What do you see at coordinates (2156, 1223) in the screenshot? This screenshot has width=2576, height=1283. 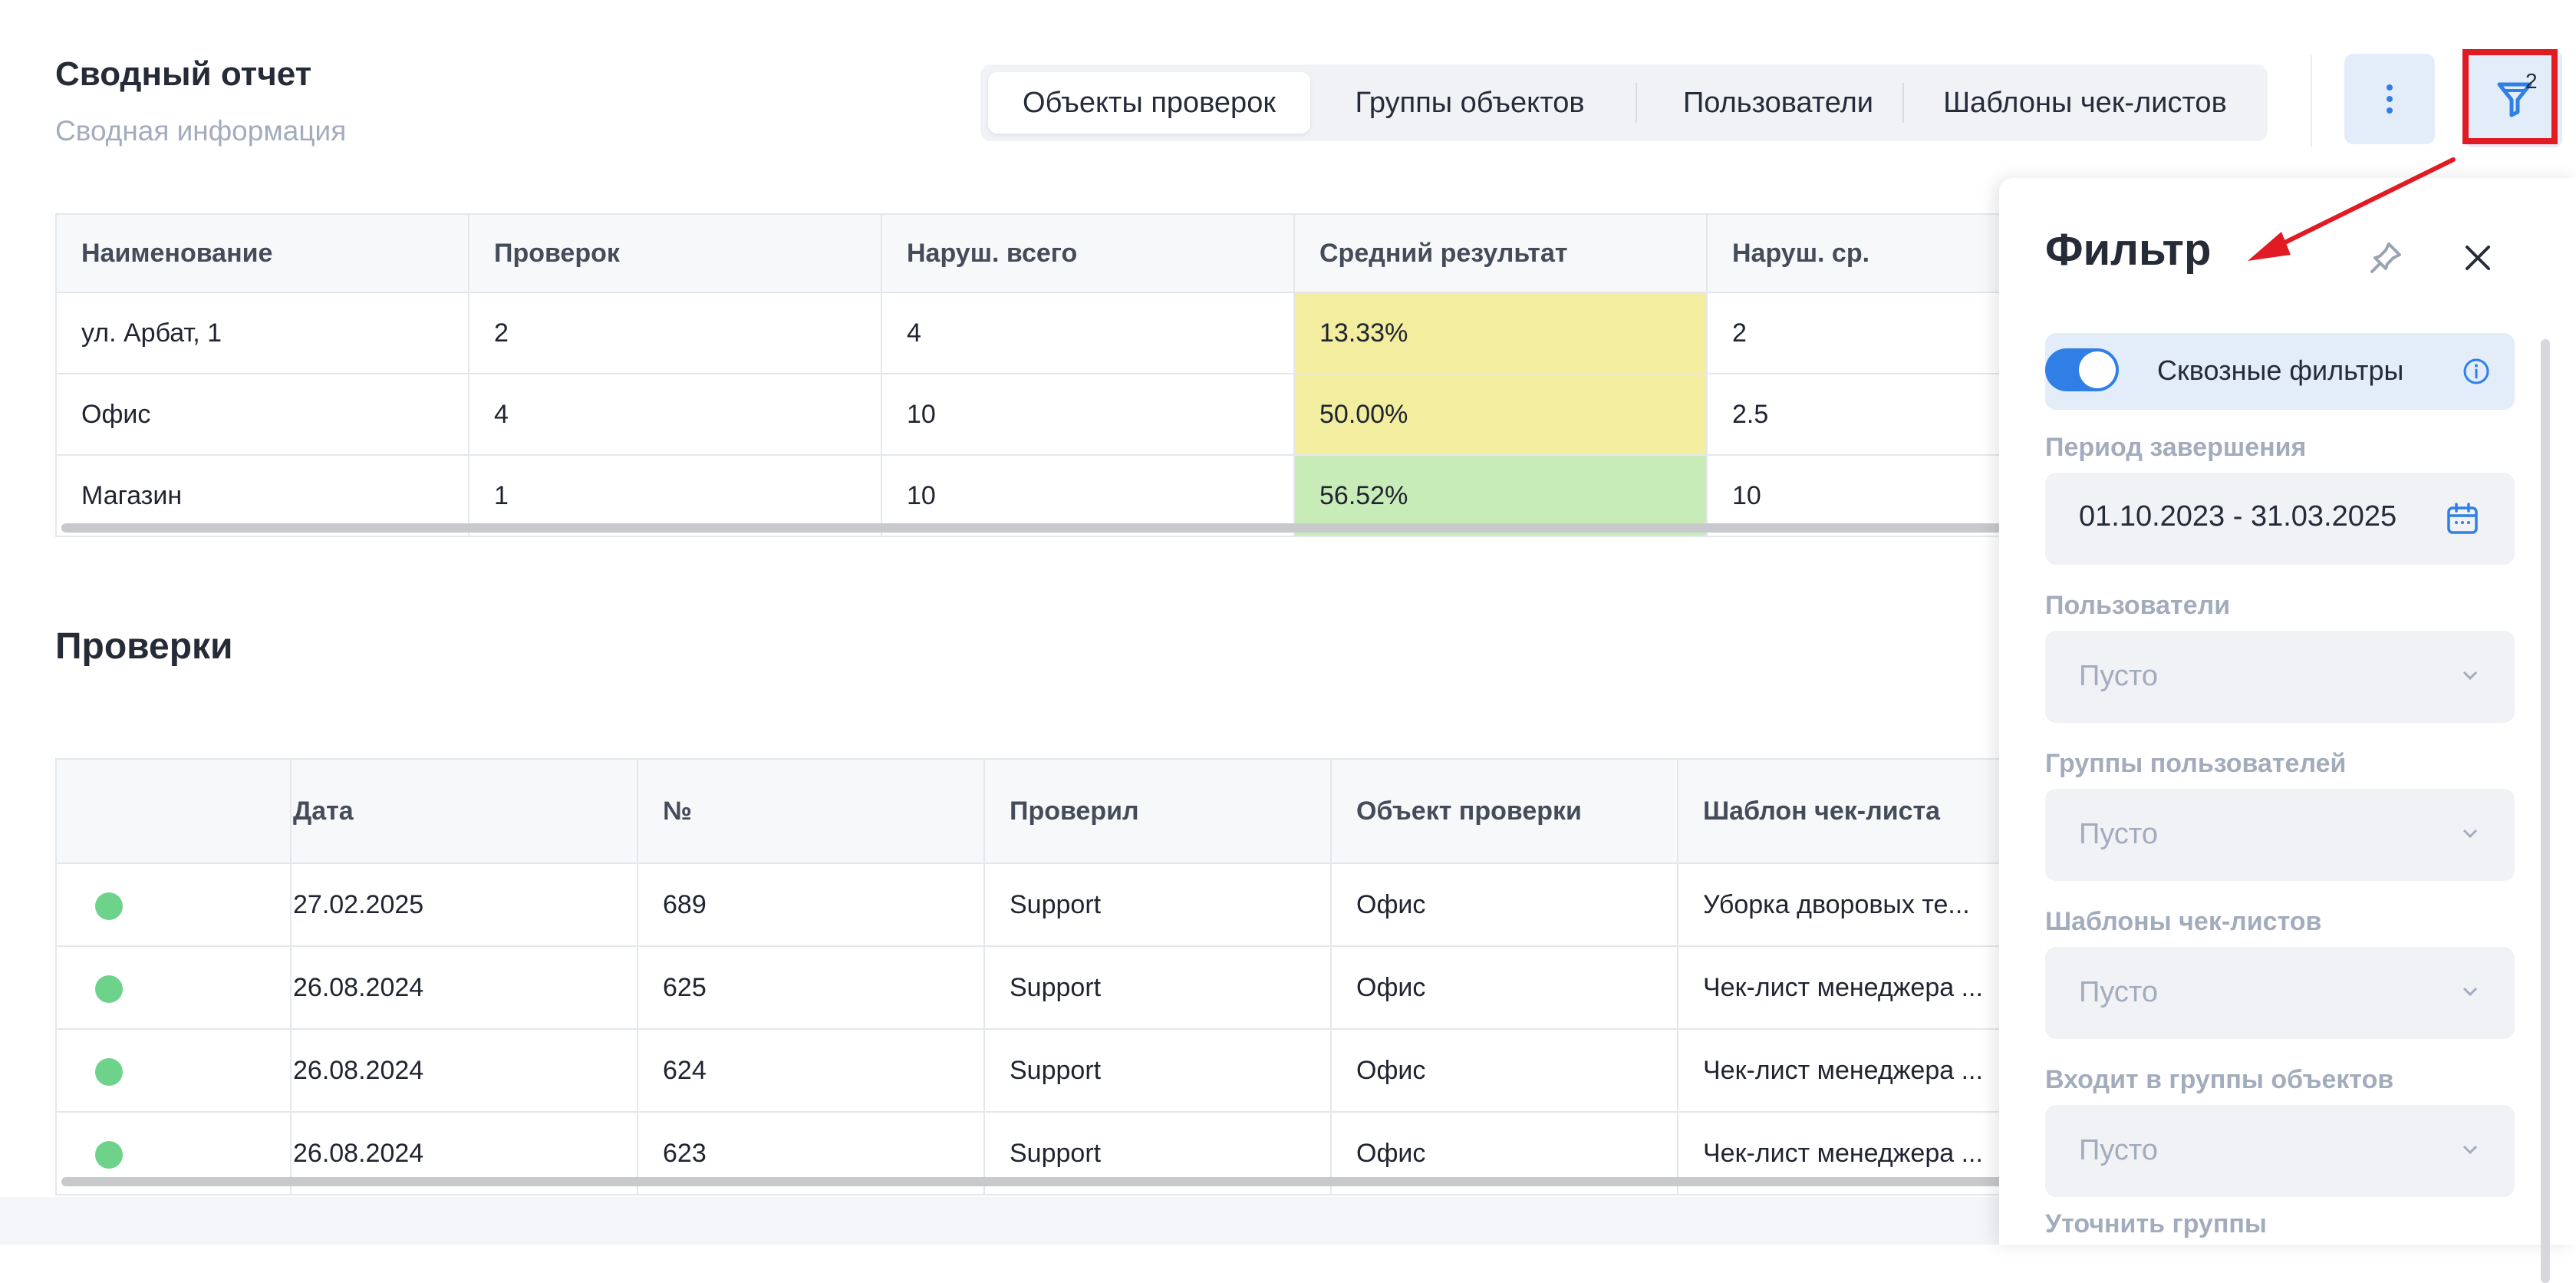 I see `refine-groups-label: Уточнить группы` at bounding box center [2156, 1223].